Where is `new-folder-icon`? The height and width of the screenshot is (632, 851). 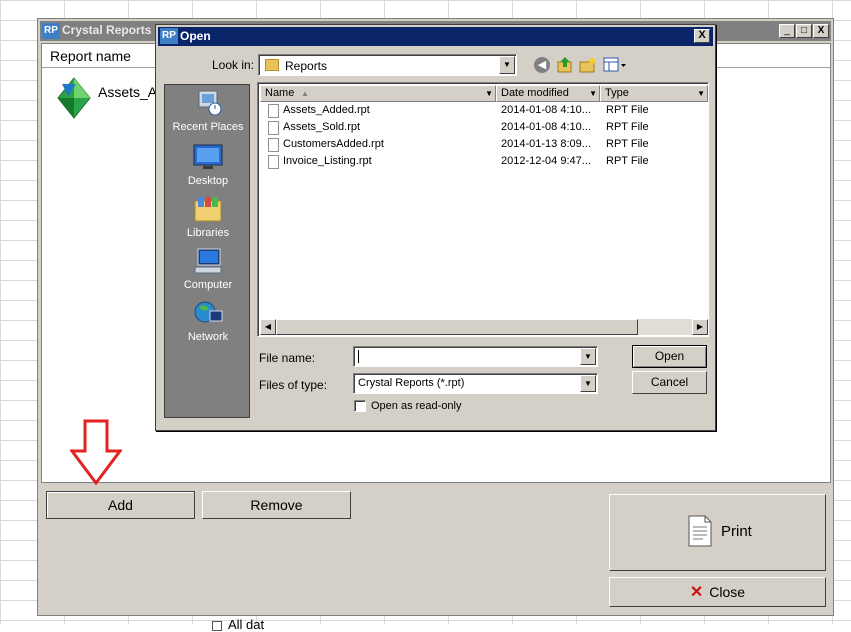
new-folder-icon is located at coordinates (588, 65).